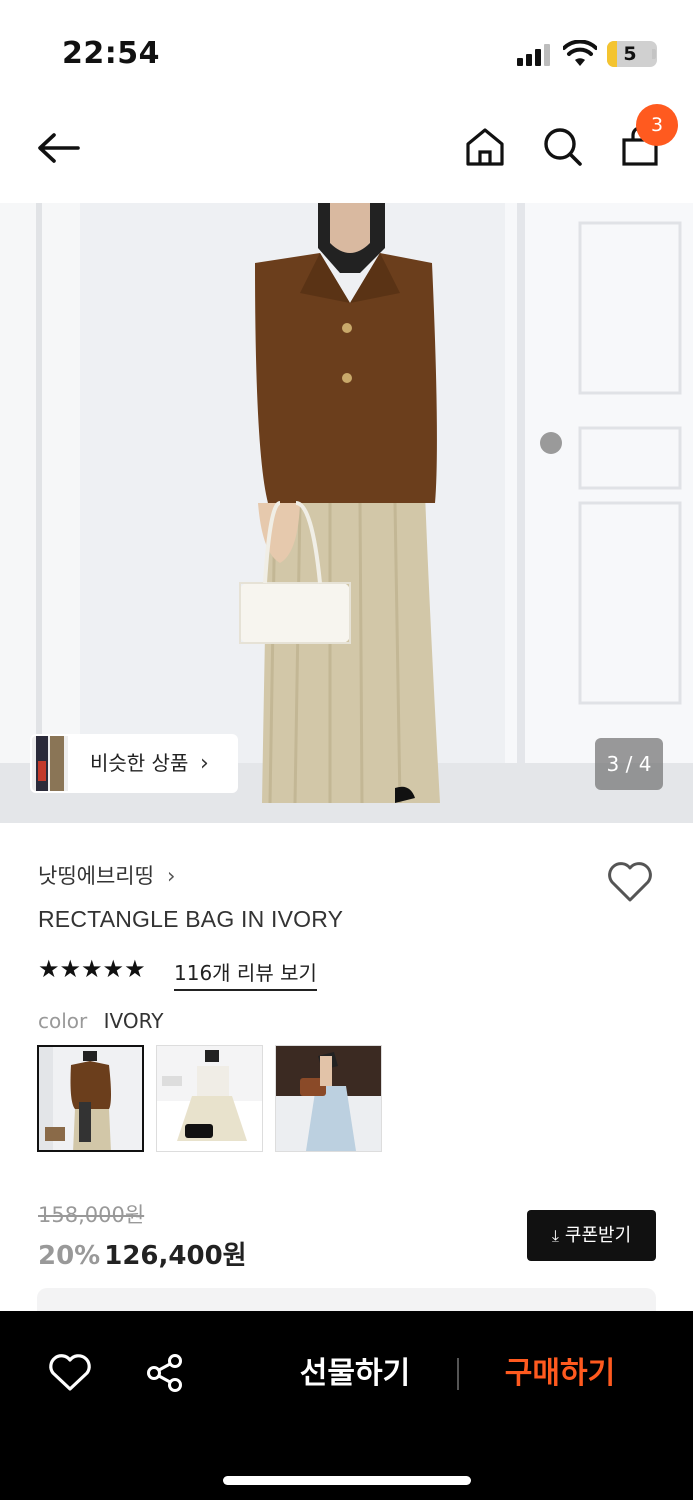 This screenshot has width=693, height=1500. Describe the element at coordinates (346, 50) in the screenshot. I see `status-bar: 22:54 5` at that location.